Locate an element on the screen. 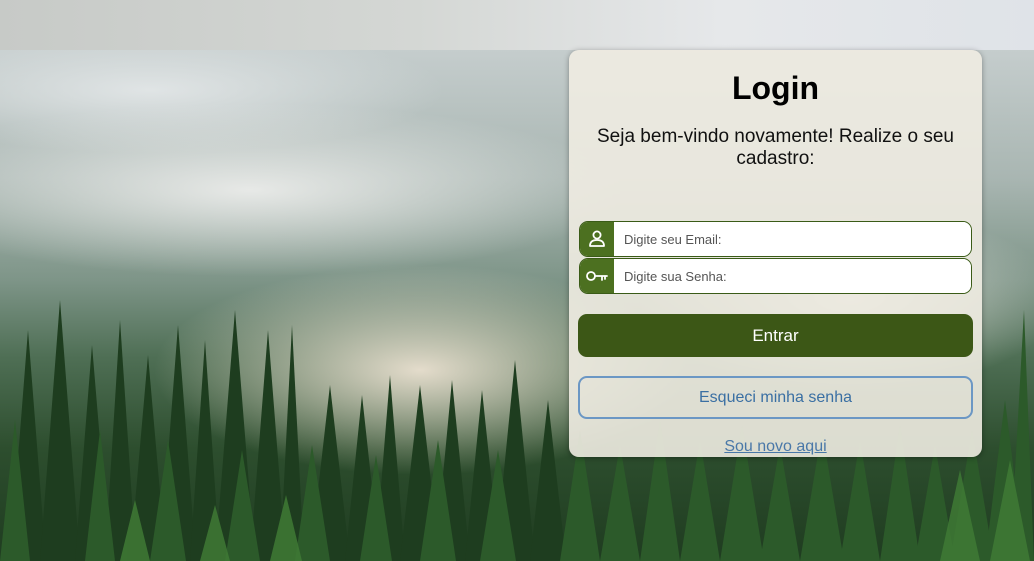 The width and height of the screenshot is (1034, 561). email-input is located at coordinates (792, 239).